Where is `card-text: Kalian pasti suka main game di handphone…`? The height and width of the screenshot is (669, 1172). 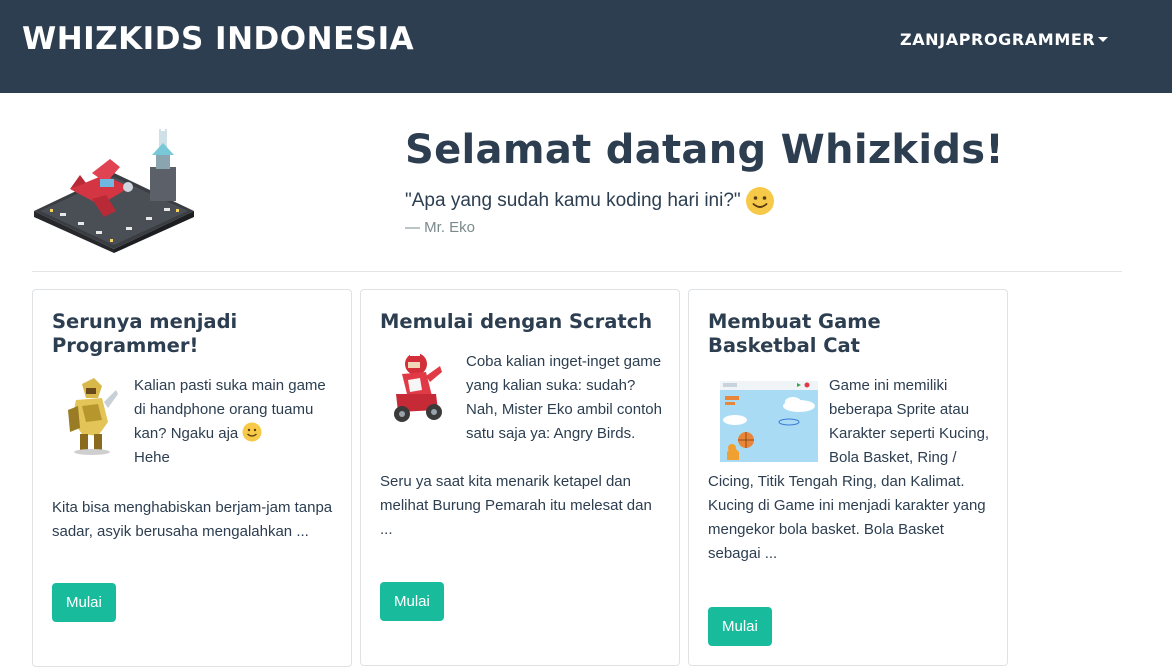 card-text: Kalian pasti suka main game di handphone… is located at coordinates (194, 459).